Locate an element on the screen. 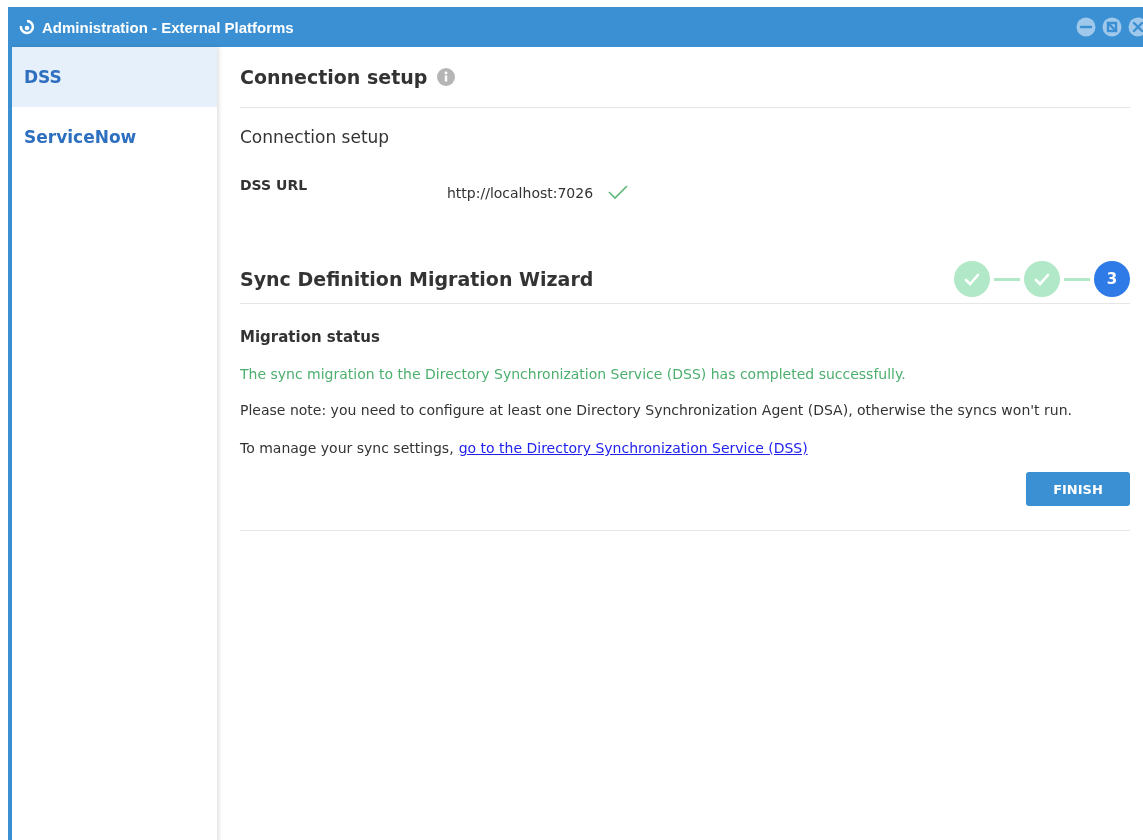 The width and height of the screenshot is (1143, 840). dss-link: go to the Directory Synchronization Service (DSS) is located at coordinates (633, 448).